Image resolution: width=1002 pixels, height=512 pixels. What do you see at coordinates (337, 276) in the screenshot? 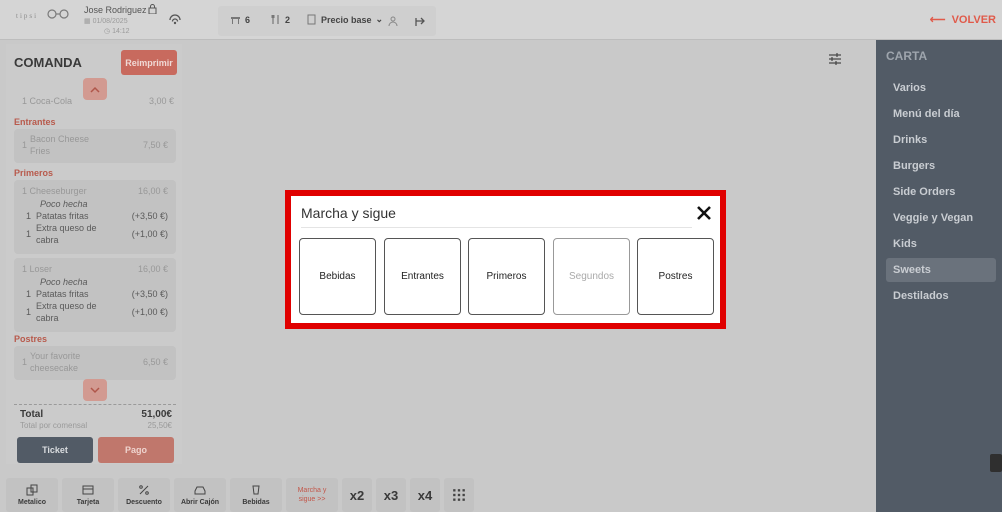
I see `course-button-bebidas: Bebidas` at bounding box center [337, 276].